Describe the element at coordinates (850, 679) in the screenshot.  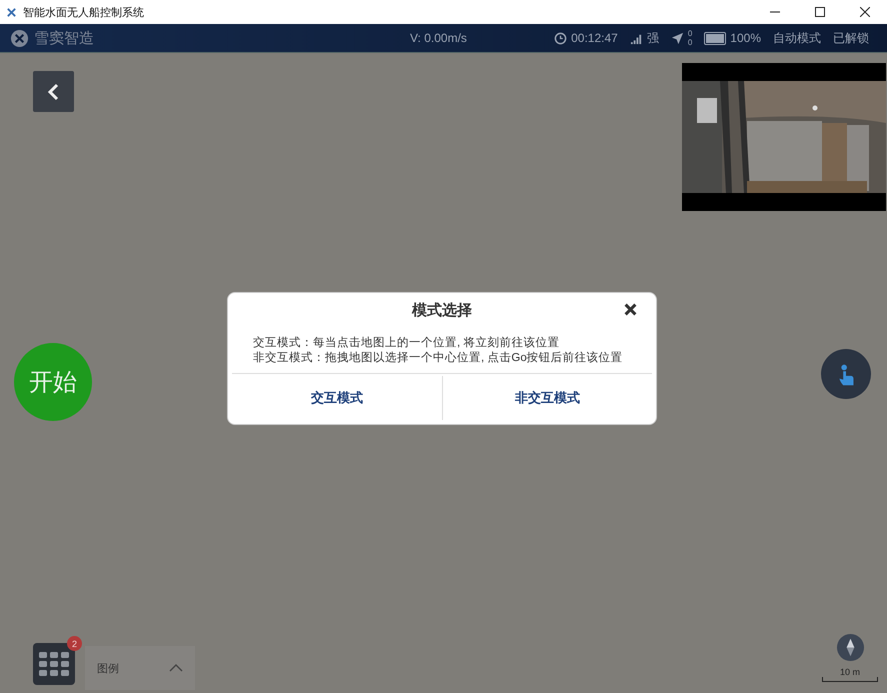
I see `scale-bar` at that location.